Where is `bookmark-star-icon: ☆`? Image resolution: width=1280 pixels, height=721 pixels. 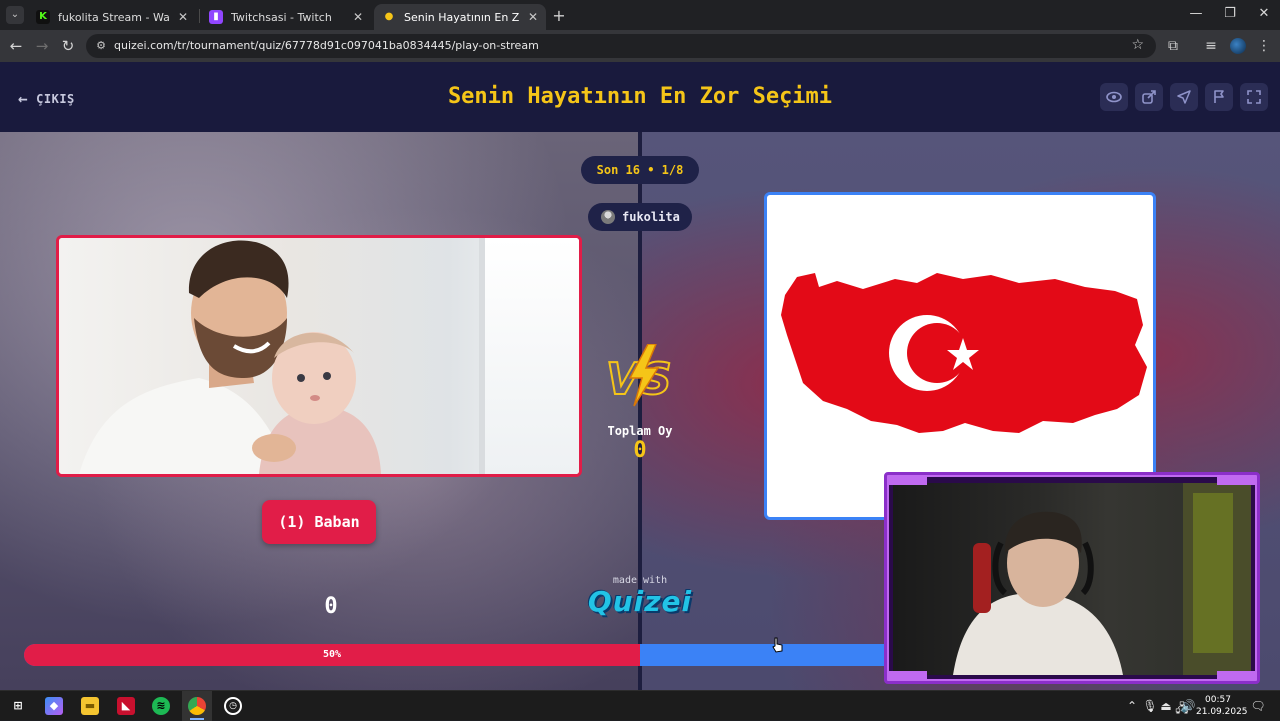 bookmark-star-icon: ☆ is located at coordinates (1137, 45).